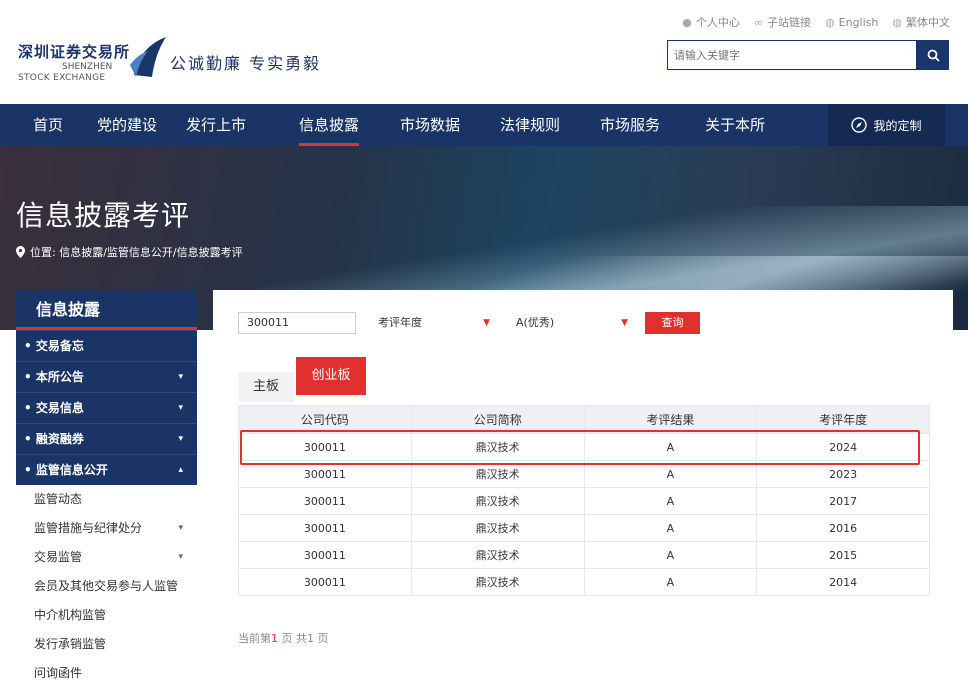  Describe the element at coordinates (816, 22) in the screenshot. I see `top-links: ● 个人中心 ∞ 子站链接 ◍ English ◍ 繁体中文` at that location.